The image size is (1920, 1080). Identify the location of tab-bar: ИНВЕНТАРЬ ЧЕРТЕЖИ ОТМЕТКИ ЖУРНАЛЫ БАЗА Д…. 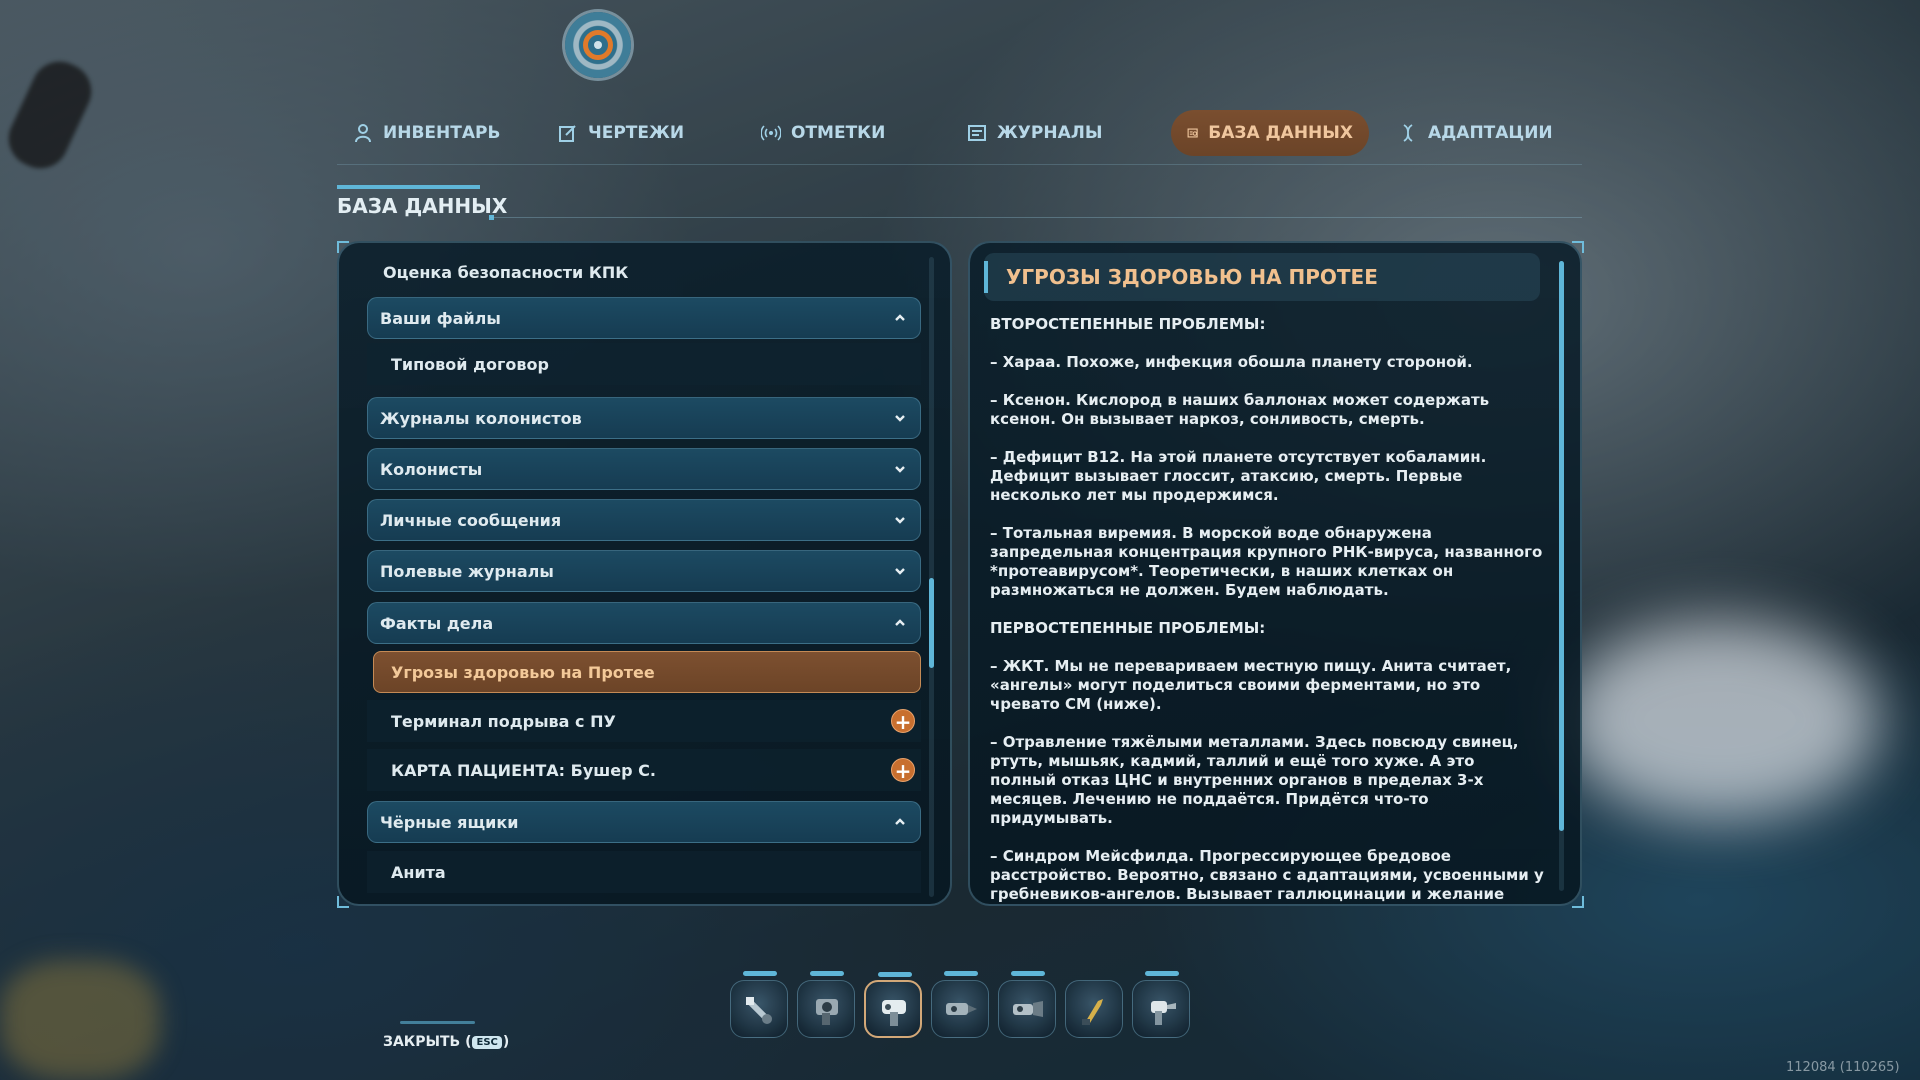
(959, 131).